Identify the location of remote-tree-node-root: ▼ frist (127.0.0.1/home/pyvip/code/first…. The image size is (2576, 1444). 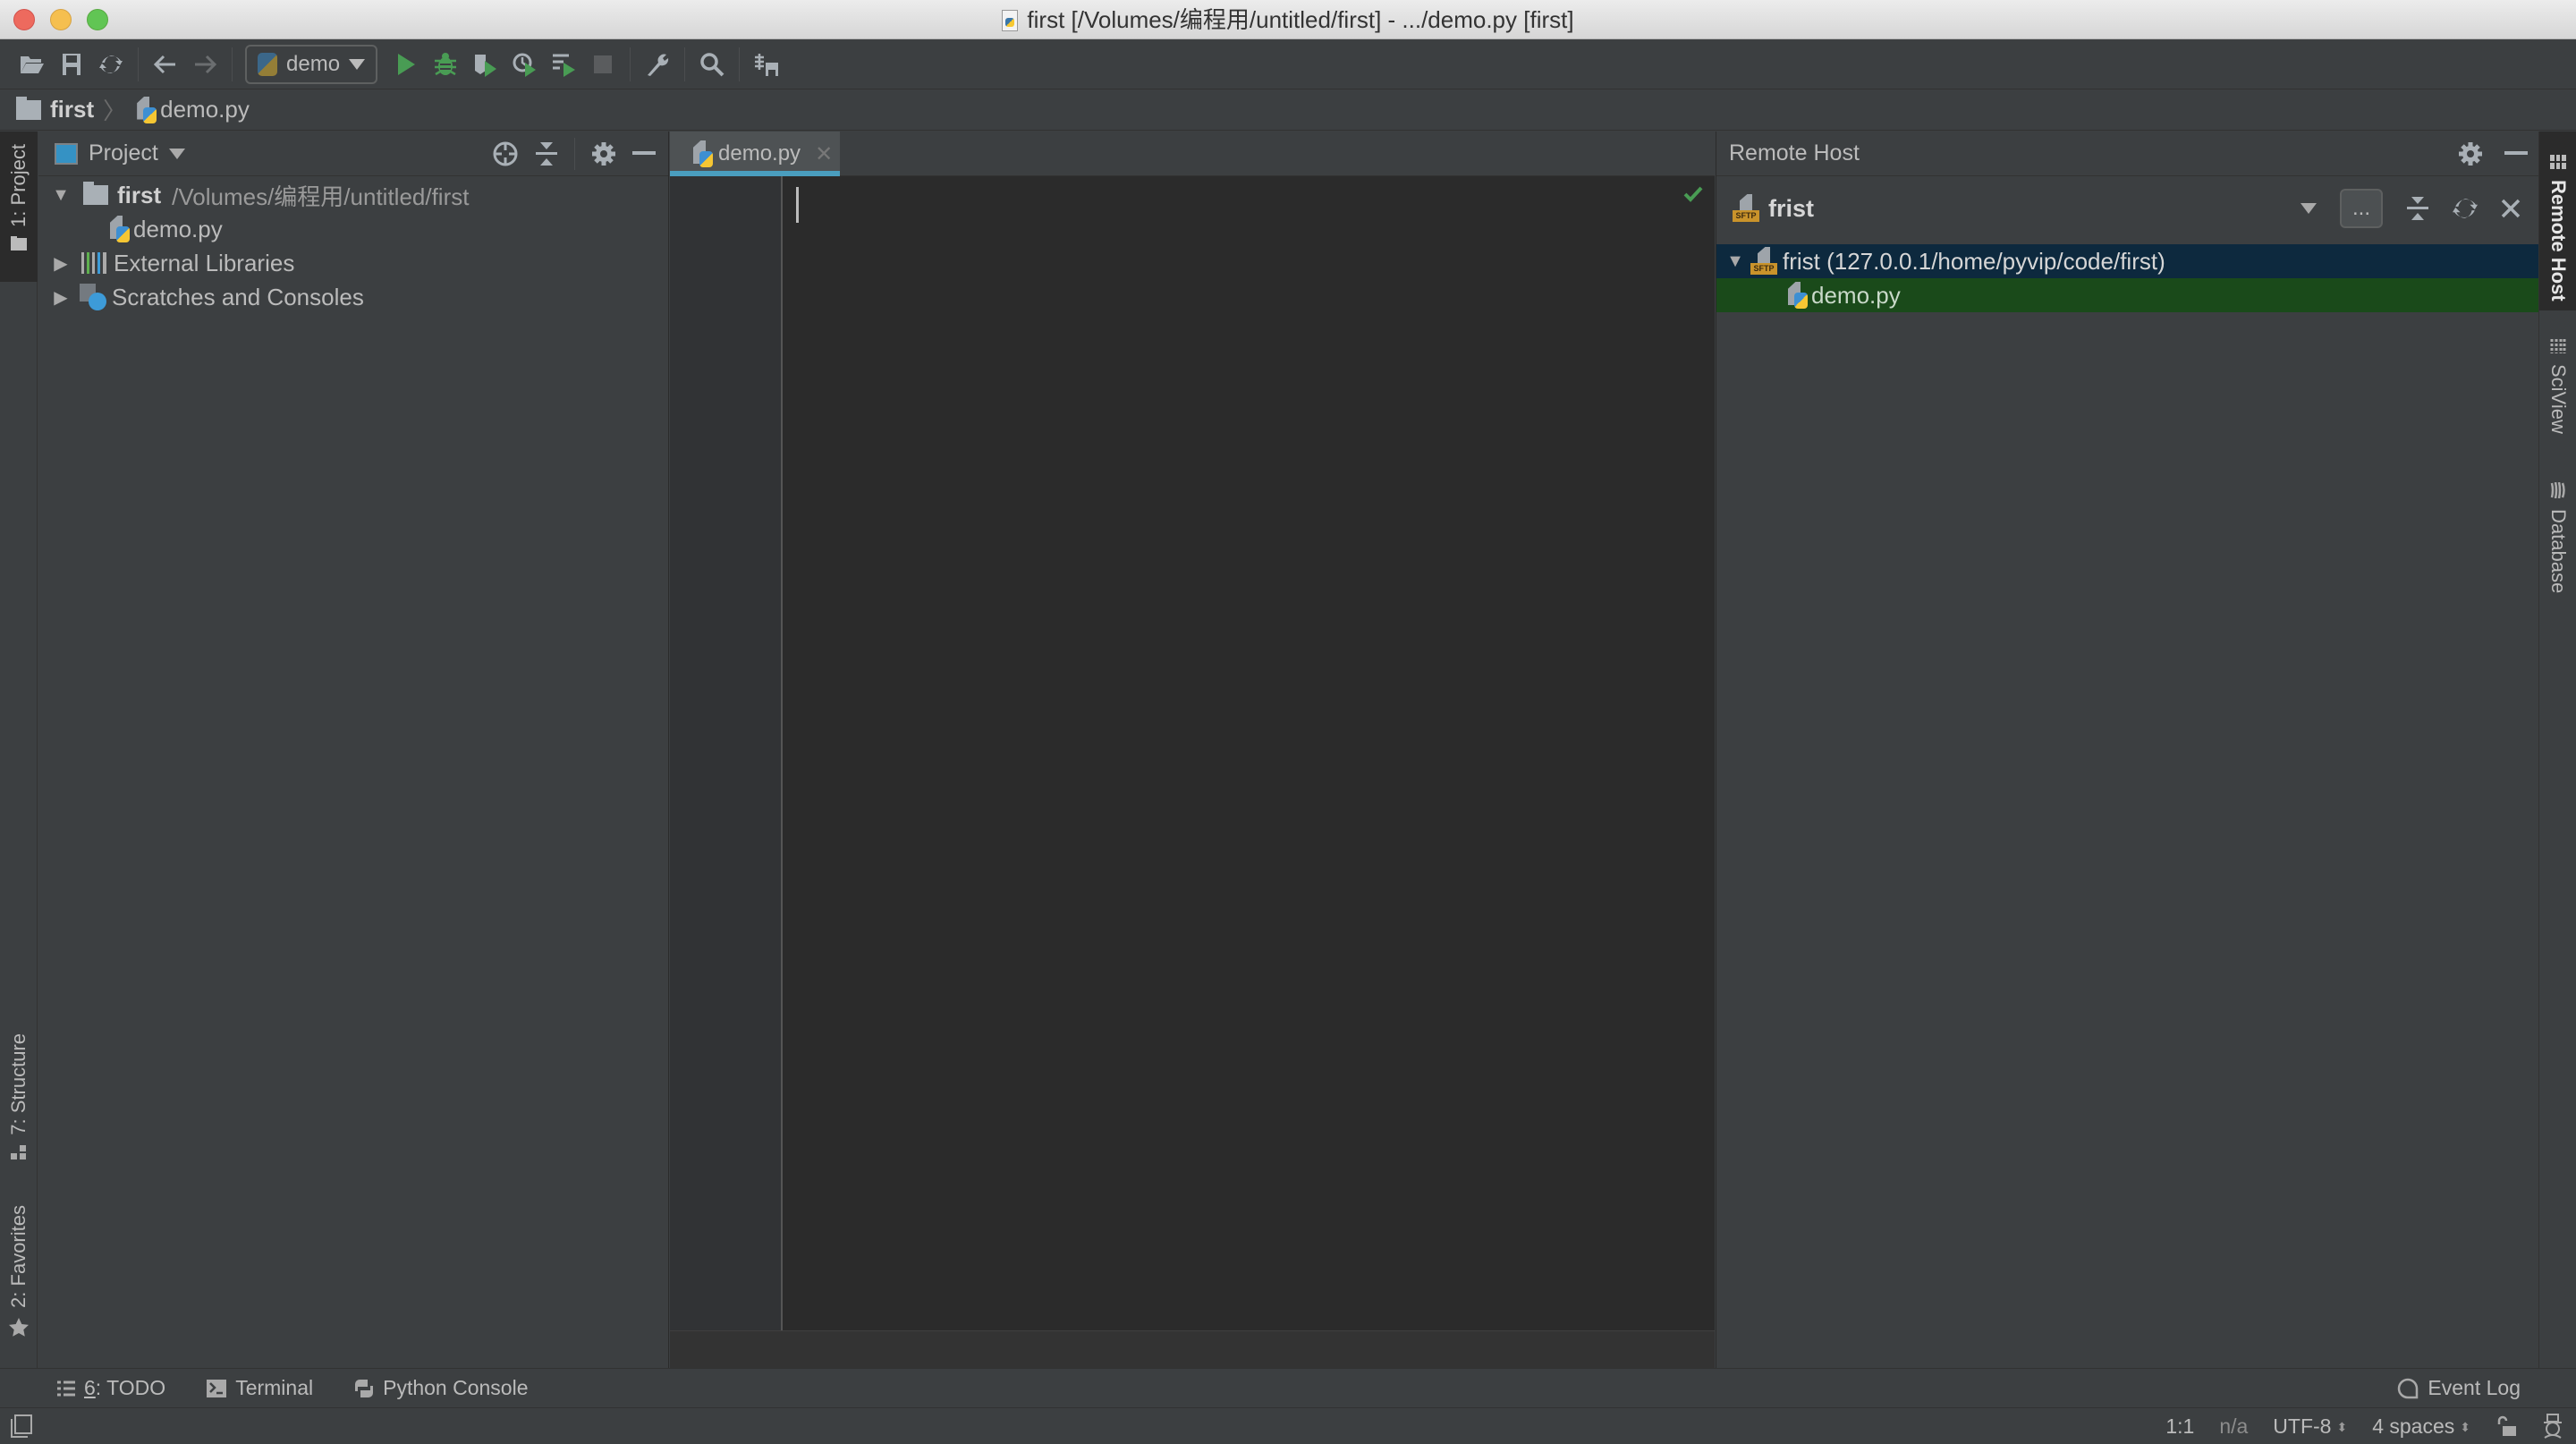
(2127, 261).